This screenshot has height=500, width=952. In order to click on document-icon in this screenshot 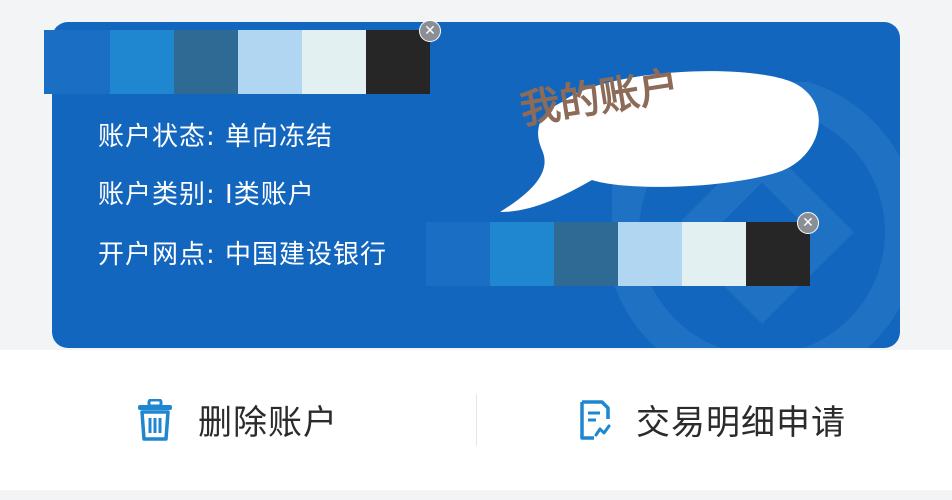, I will do `click(595, 419)`.